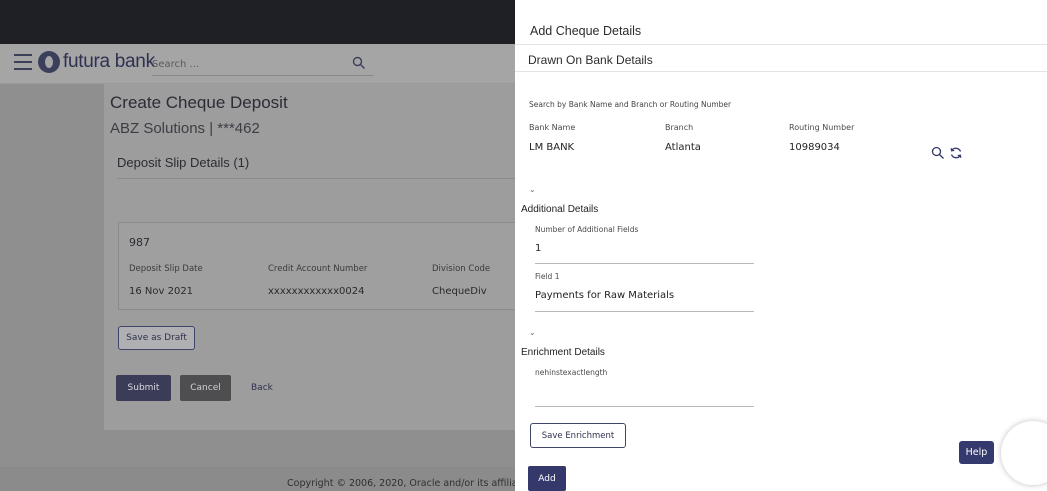  I want to click on search-box, so click(263, 64).